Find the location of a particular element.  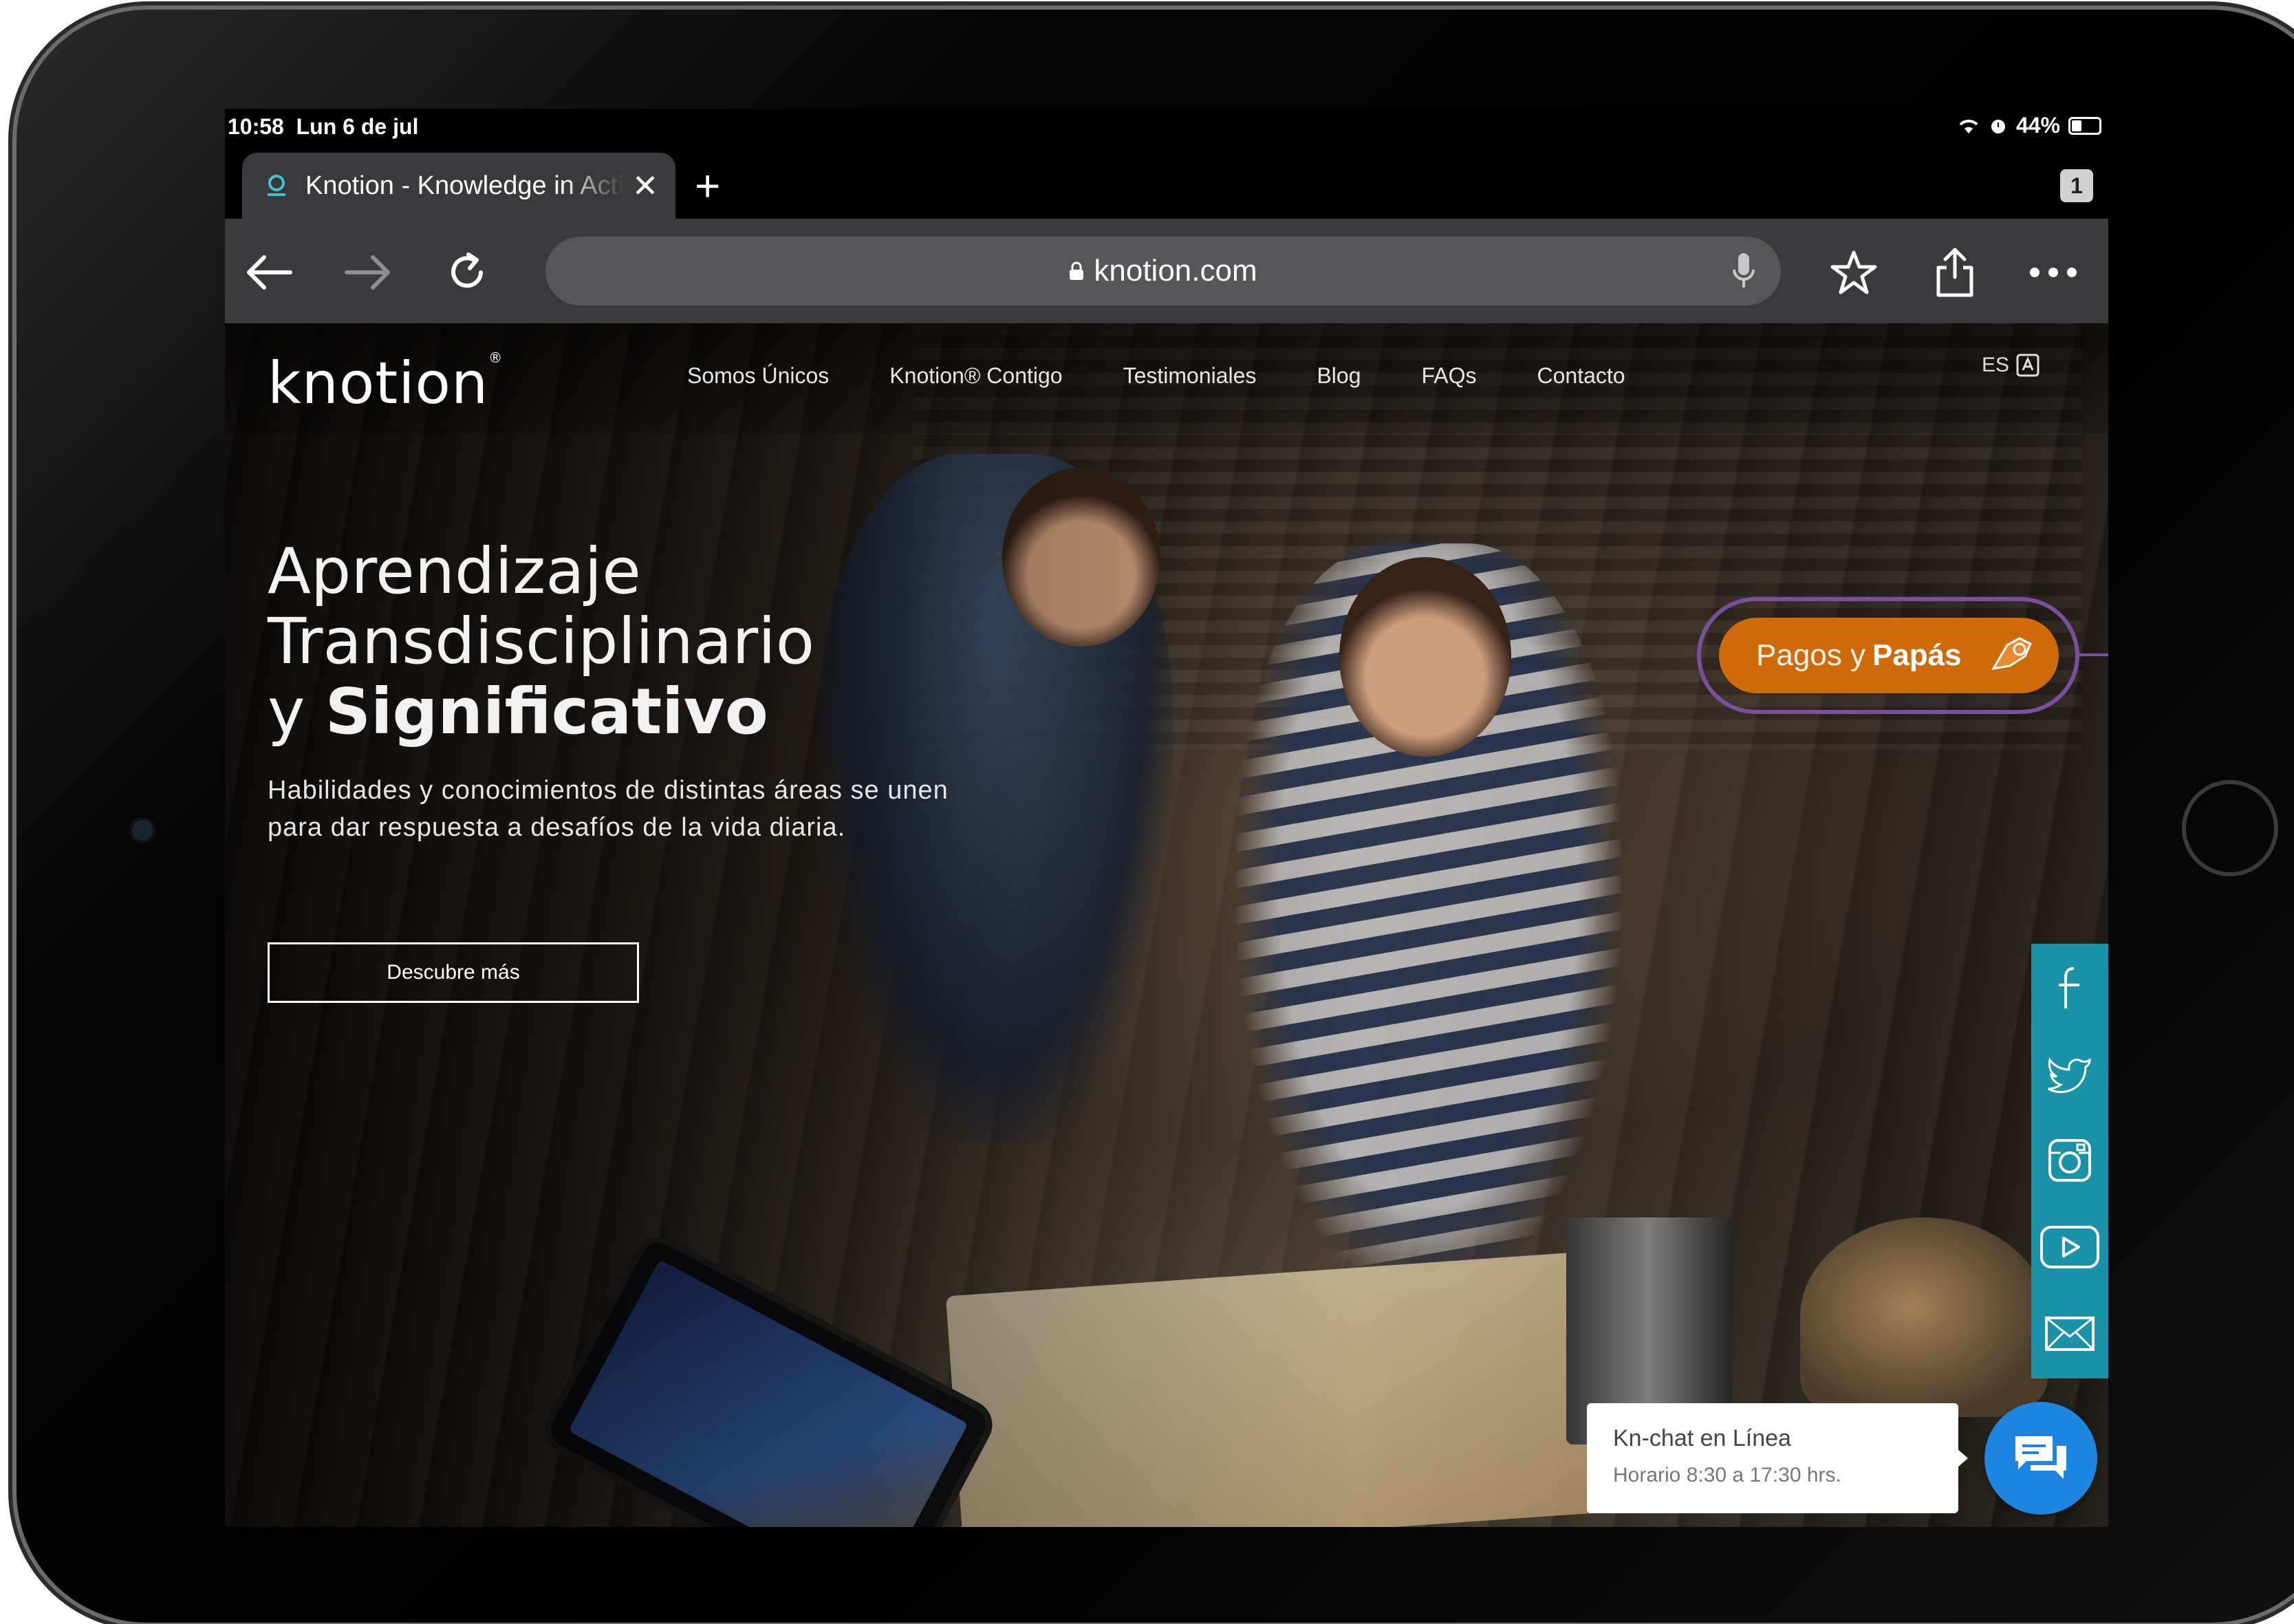

pagos-label-light: Pagos y is located at coordinates (1810, 655).